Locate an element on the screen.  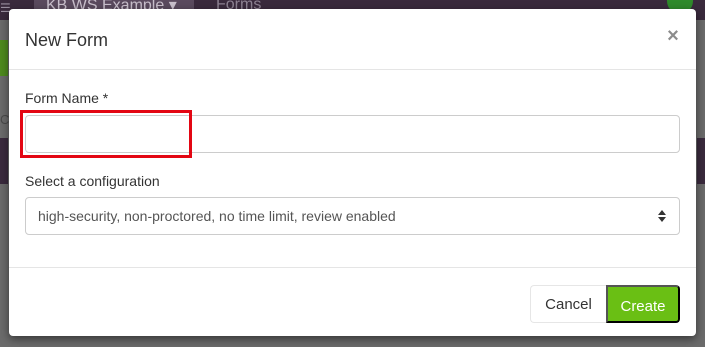
close-icon: × is located at coordinates (673, 36).